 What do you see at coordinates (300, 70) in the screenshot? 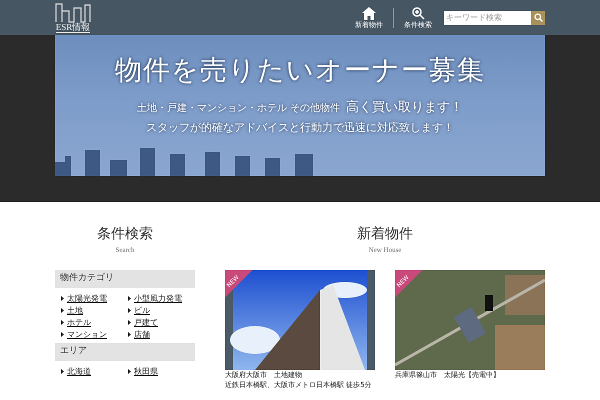
I see `hero-title: 物件を売りたいオーナー募集` at bounding box center [300, 70].